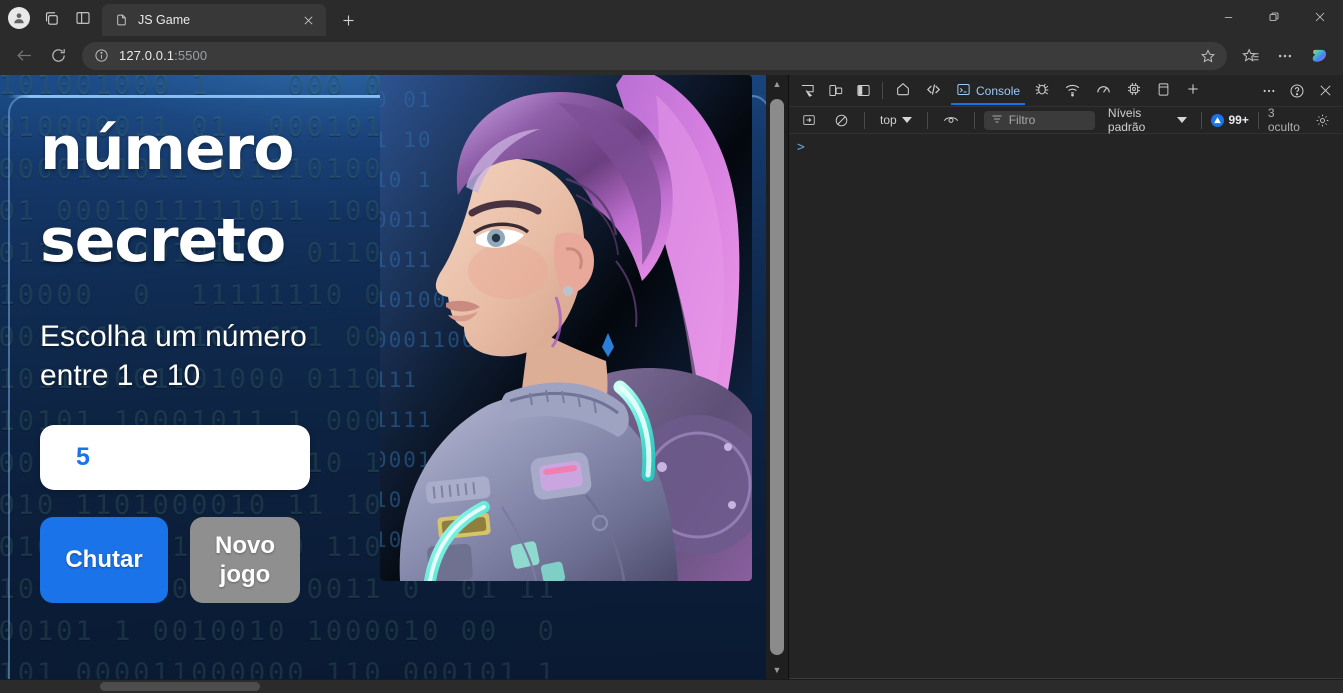 This screenshot has height=693, width=1343. Describe the element at coordinates (888, 120) in the screenshot. I see `execution-context-label: top` at that location.